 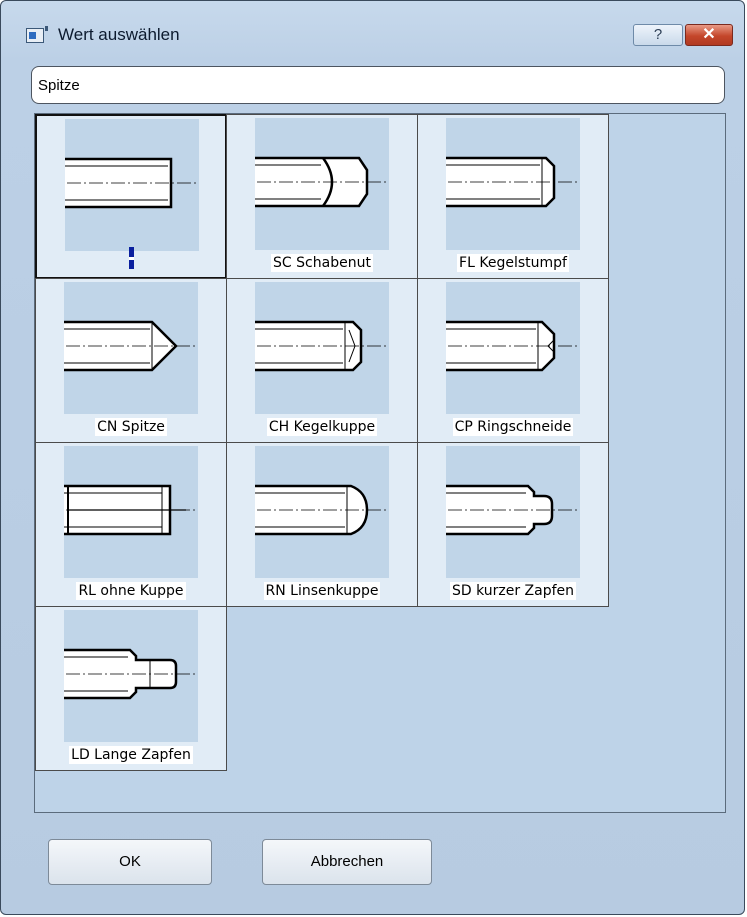 I want to click on thumbnail-caption: CN Spitze, so click(x=131, y=427).